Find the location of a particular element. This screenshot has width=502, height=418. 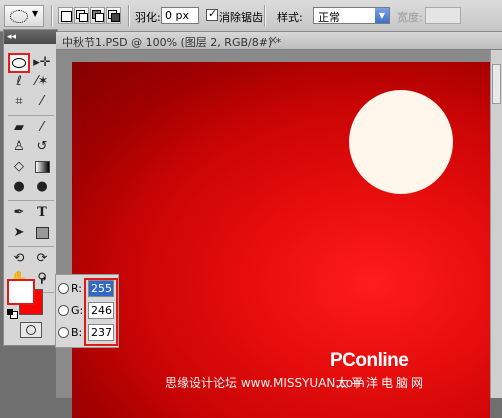

eraser-icon: ◇ is located at coordinates (19, 166).